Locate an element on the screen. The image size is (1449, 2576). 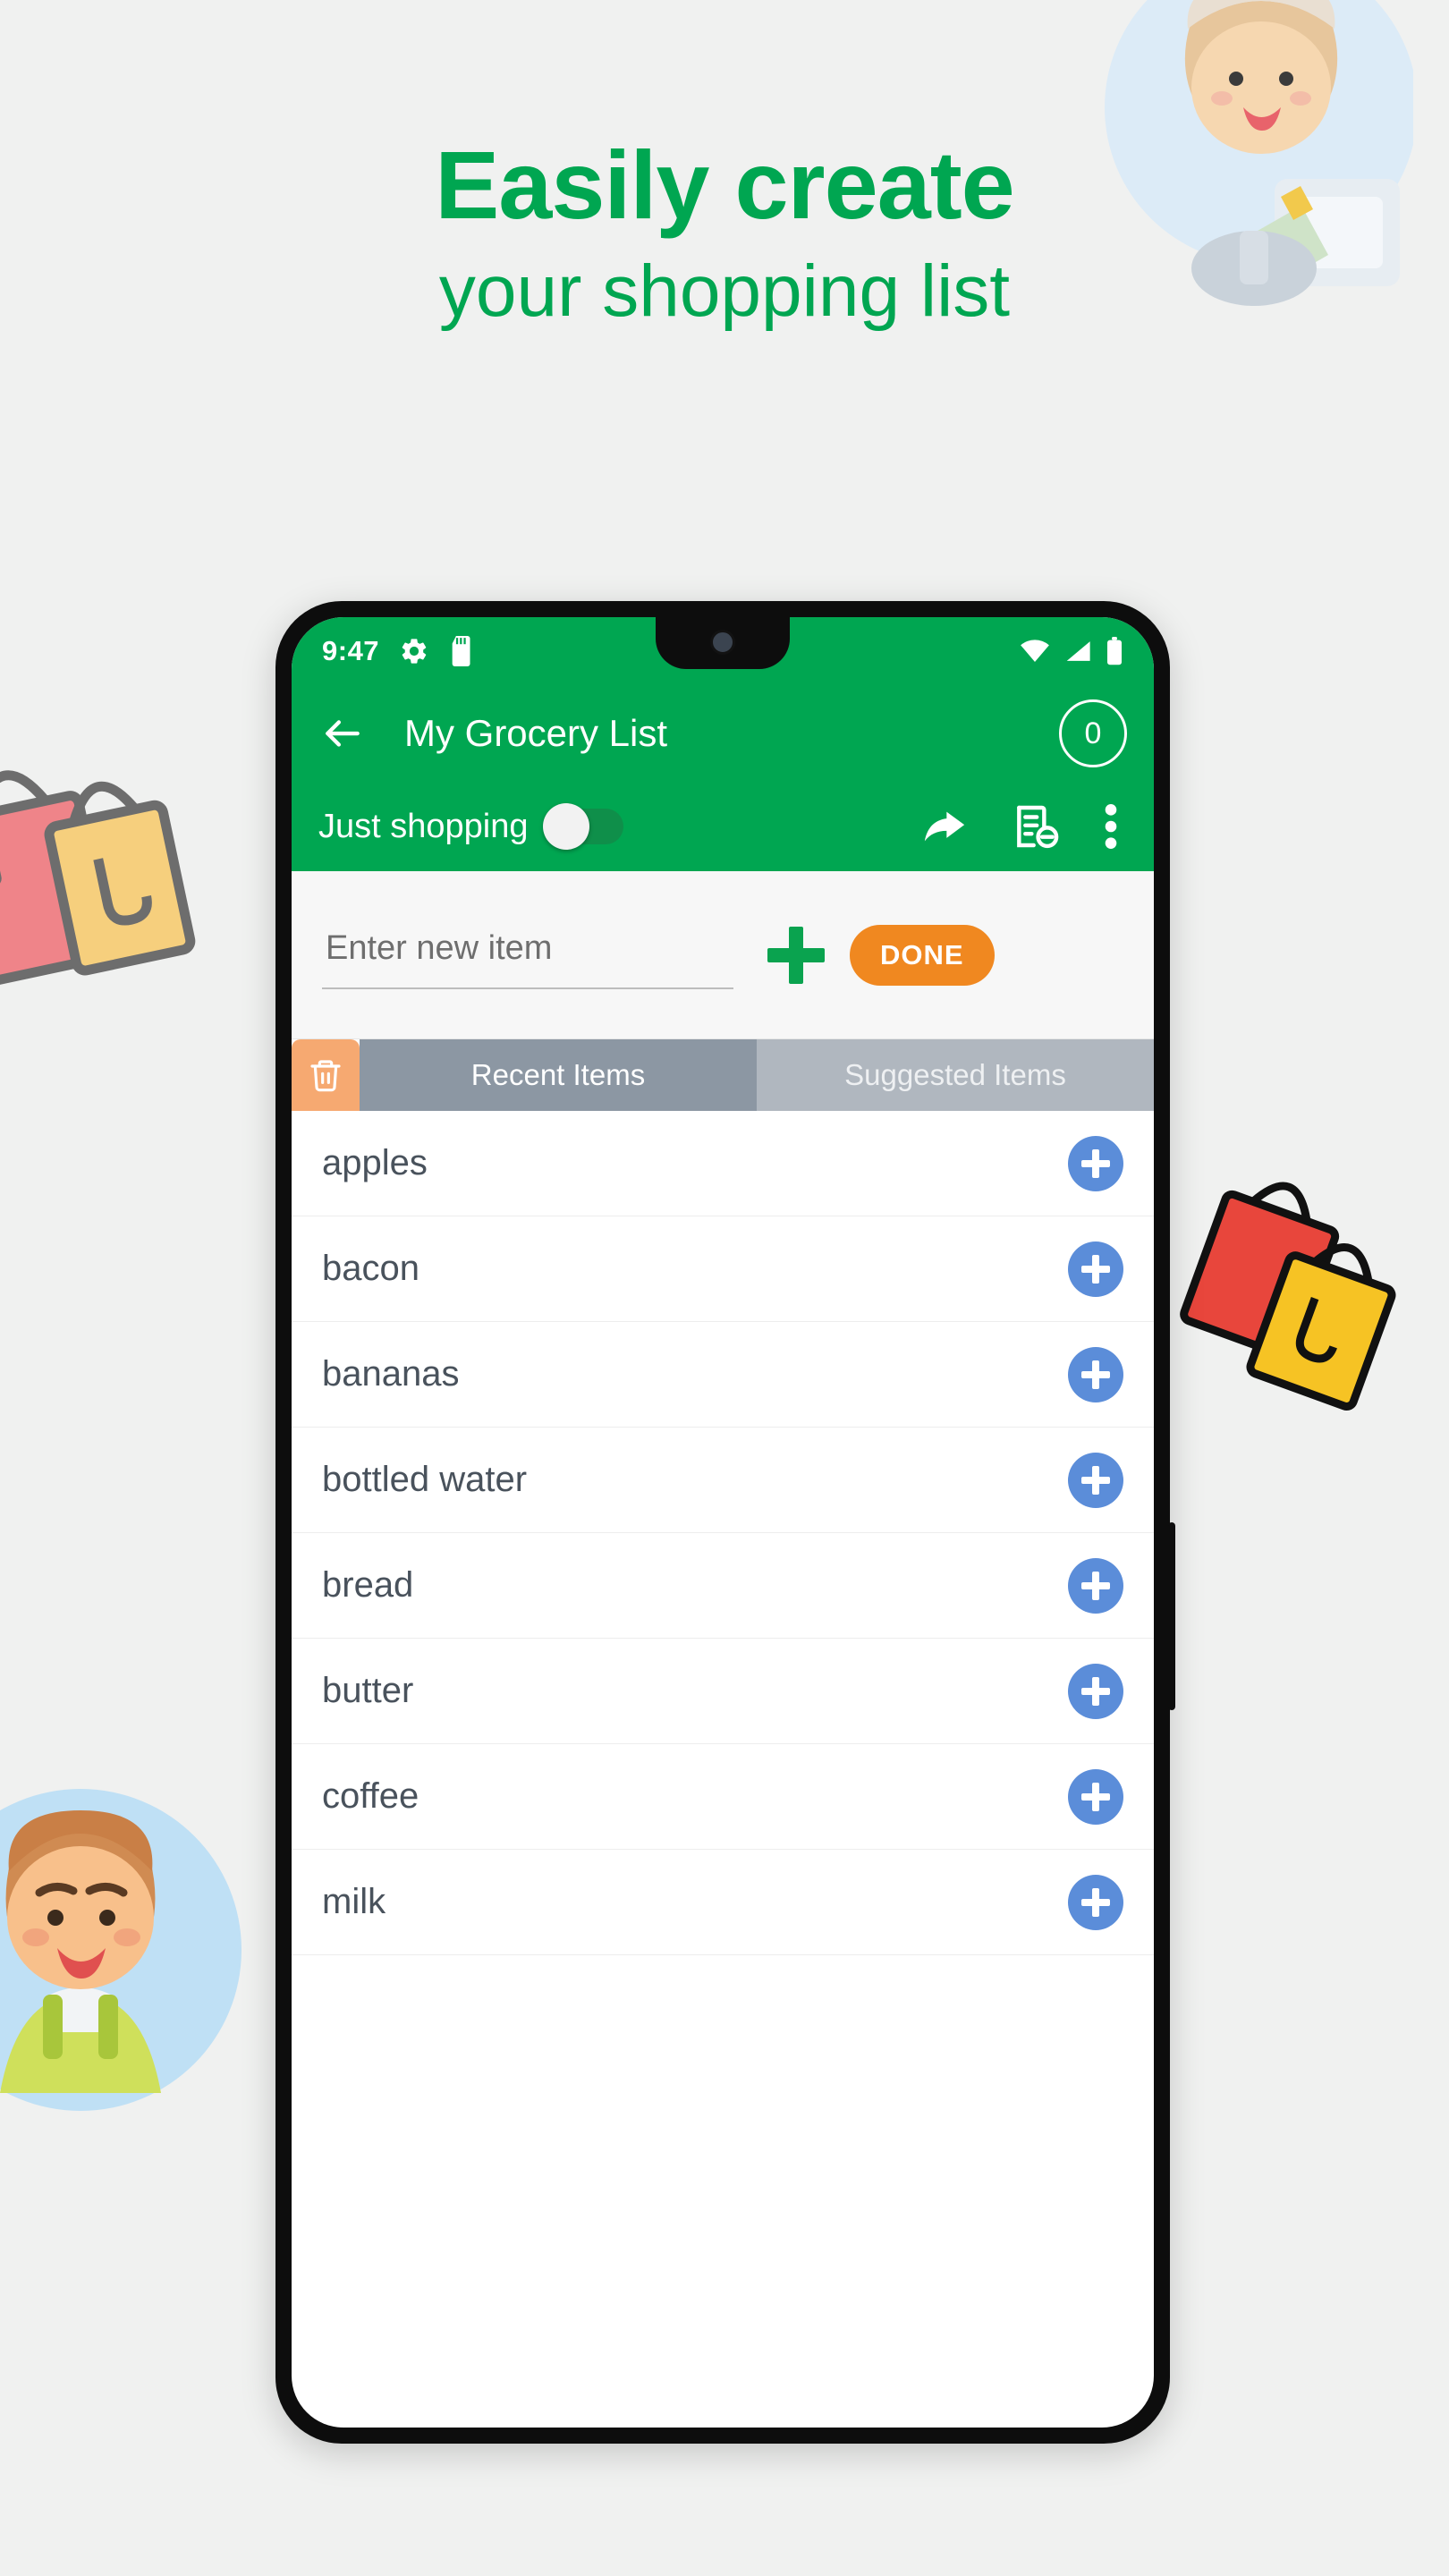
toolbar: Just shopping is located at coordinates (723, 826).